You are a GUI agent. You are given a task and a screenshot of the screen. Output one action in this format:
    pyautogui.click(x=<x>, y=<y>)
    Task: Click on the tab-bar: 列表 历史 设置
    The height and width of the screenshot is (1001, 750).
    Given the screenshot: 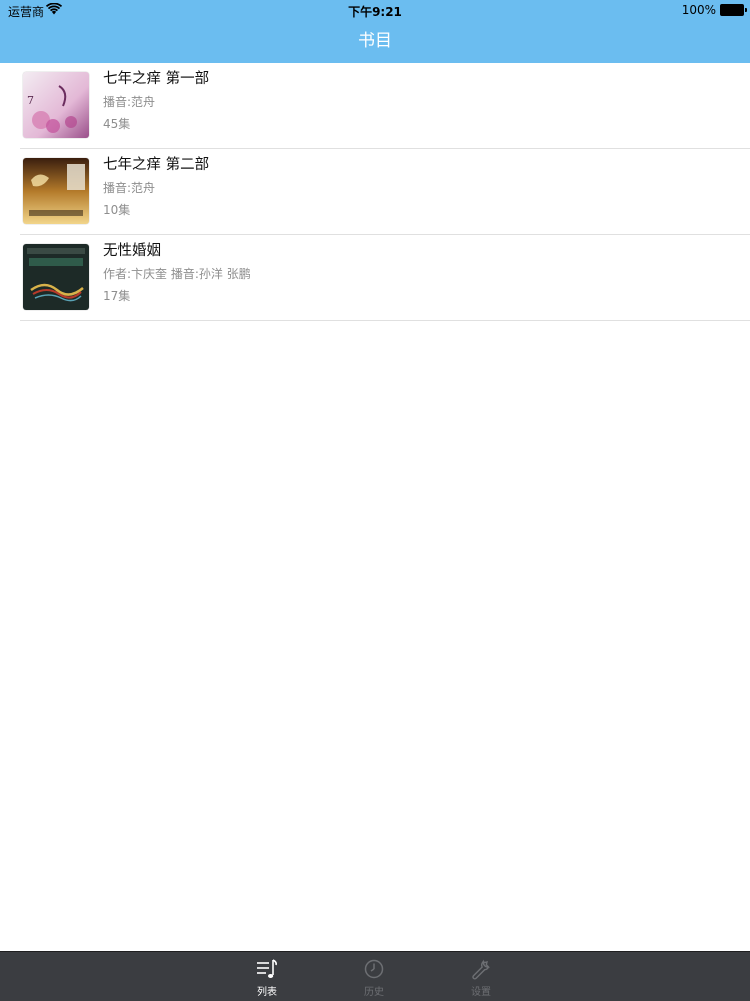 What is the action you would take?
    pyautogui.click(x=375, y=976)
    